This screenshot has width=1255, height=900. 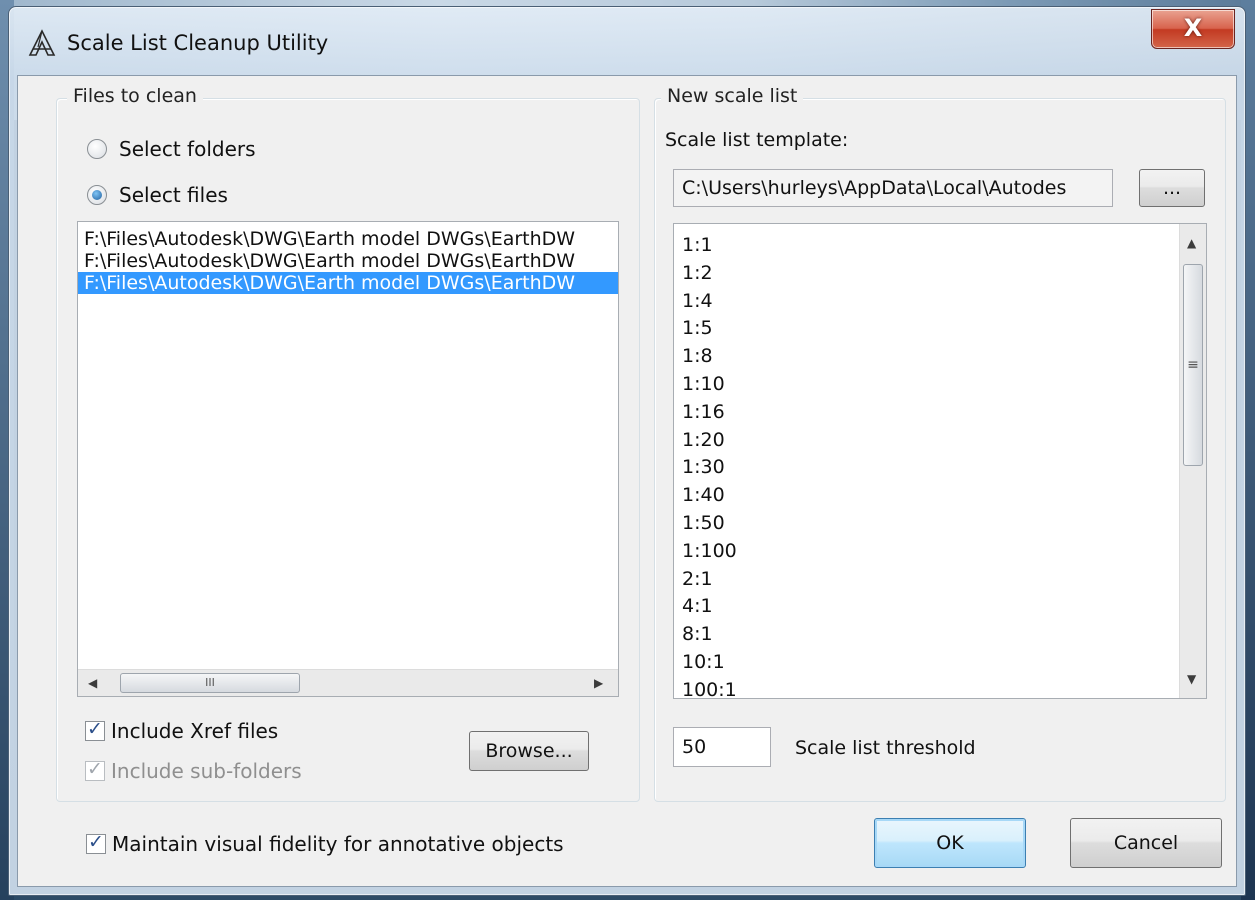 What do you see at coordinates (940, 246) in the screenshot?
I see `scale-list-item: 1:1` at bounding box center [940, 246].